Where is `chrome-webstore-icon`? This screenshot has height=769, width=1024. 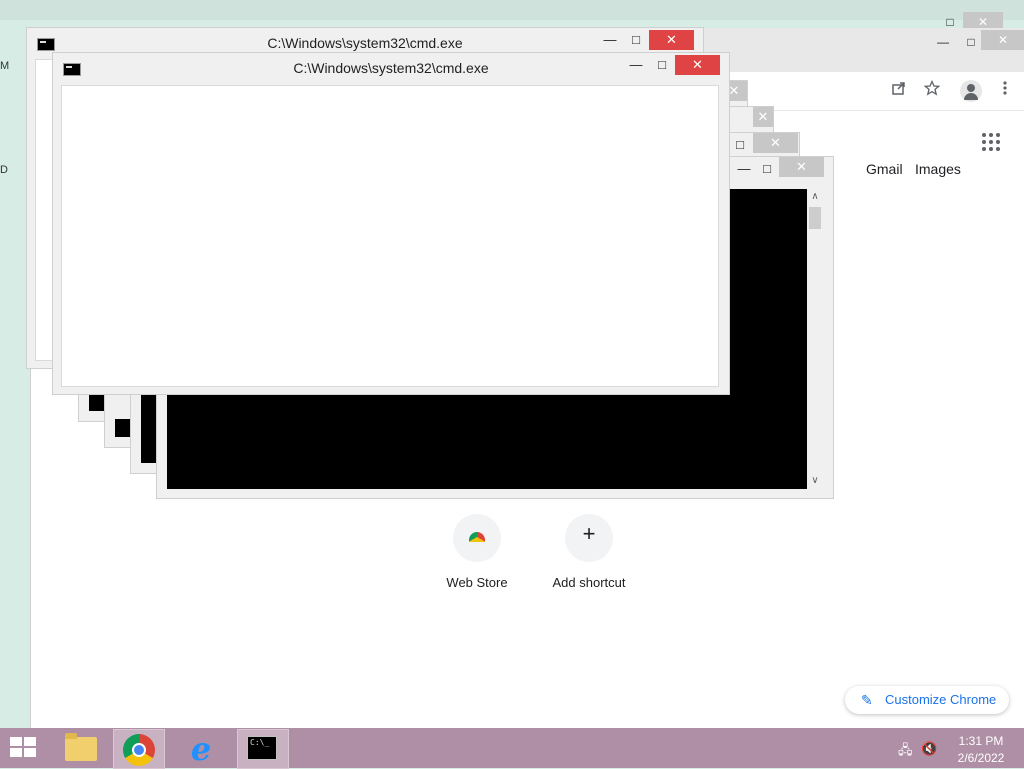
chrome-webstore-icon is located at coordinates (477, 537).